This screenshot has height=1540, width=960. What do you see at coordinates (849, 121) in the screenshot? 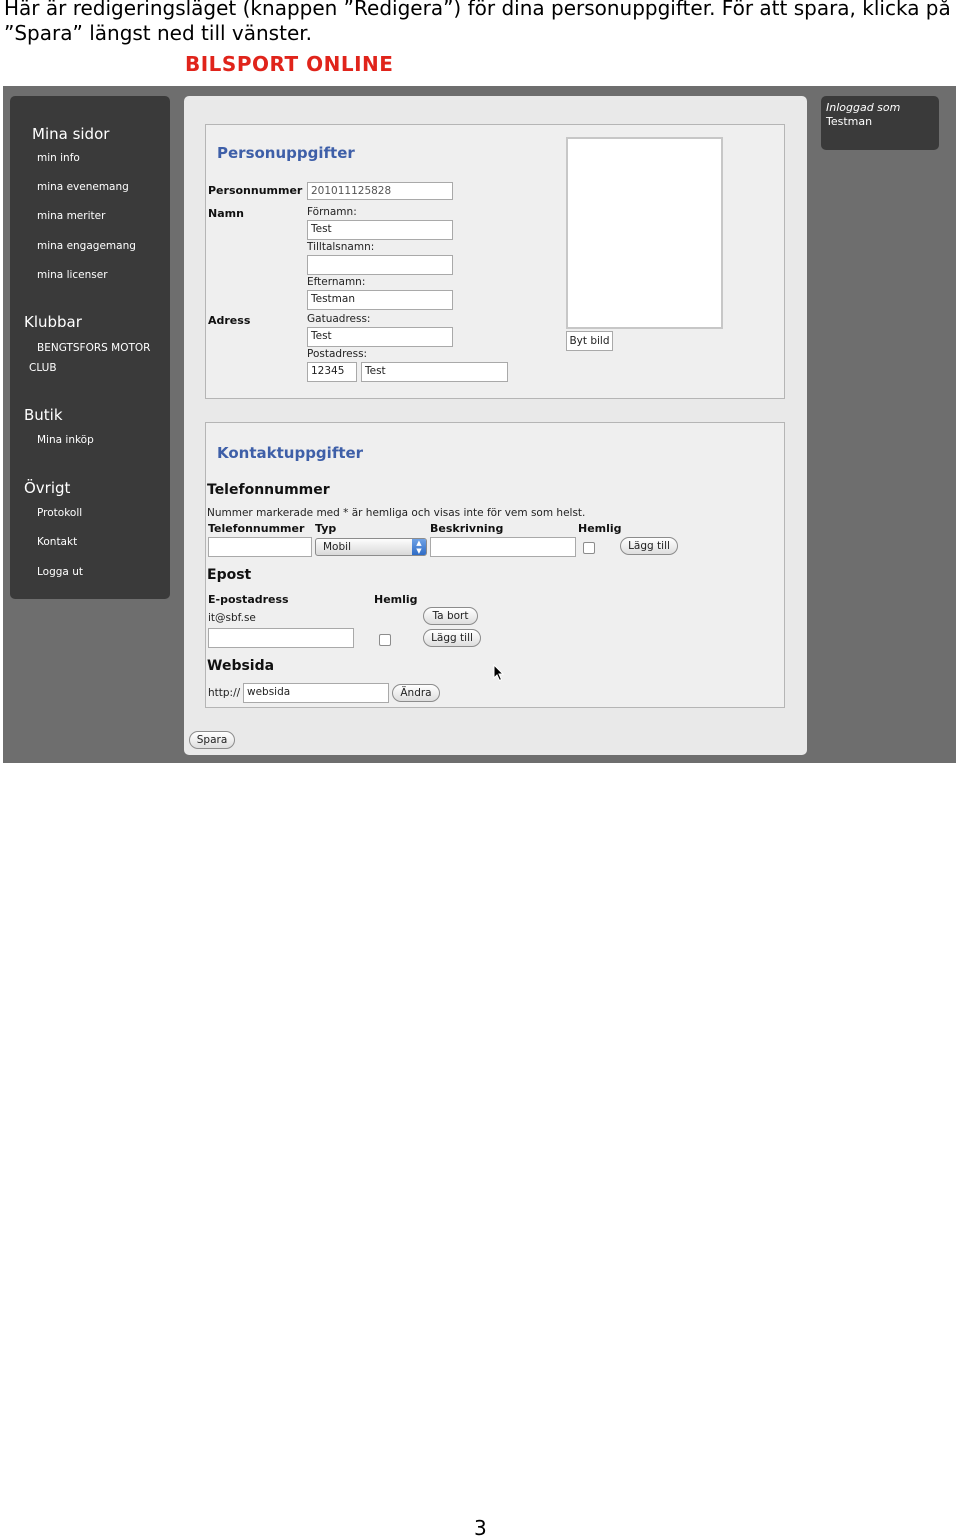
I see `login-user: Testman` at bounding box center [849, 121].